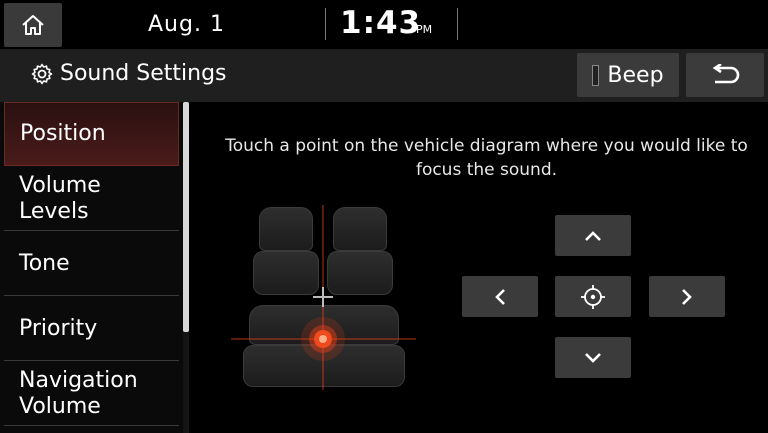 The image size is (768, 433). What do you see at coordinates (143, 73) in the screenshot?
I see `page-title-text: Sound Settings` at bounding box center [143, 73].